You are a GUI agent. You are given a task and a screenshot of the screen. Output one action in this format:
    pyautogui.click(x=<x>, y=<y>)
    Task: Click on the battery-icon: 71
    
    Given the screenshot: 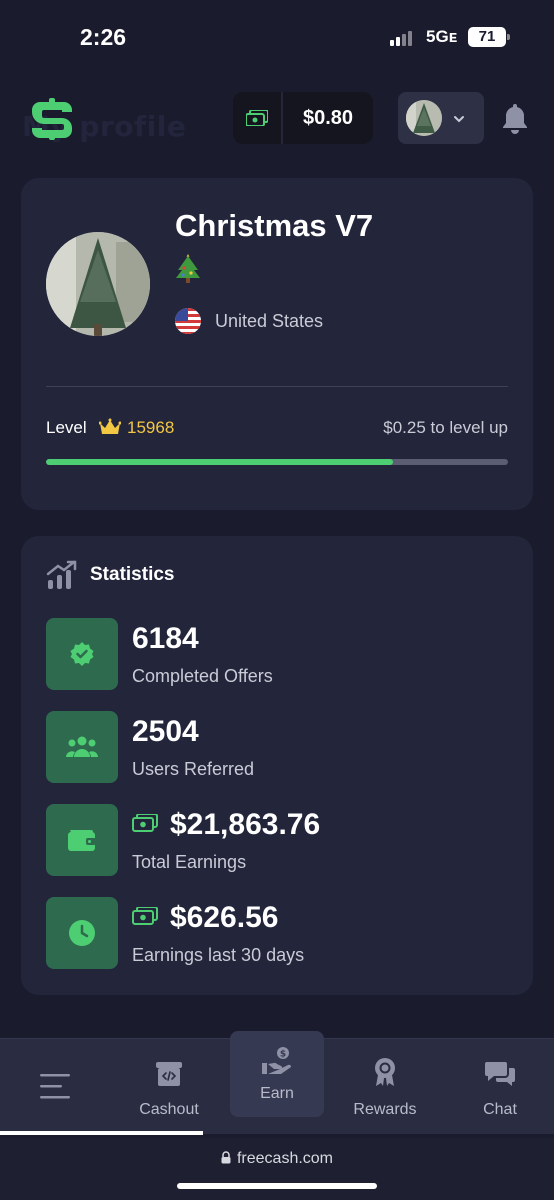 What is the action you would take?
    pyautogui.click(x=489, y=37)
    